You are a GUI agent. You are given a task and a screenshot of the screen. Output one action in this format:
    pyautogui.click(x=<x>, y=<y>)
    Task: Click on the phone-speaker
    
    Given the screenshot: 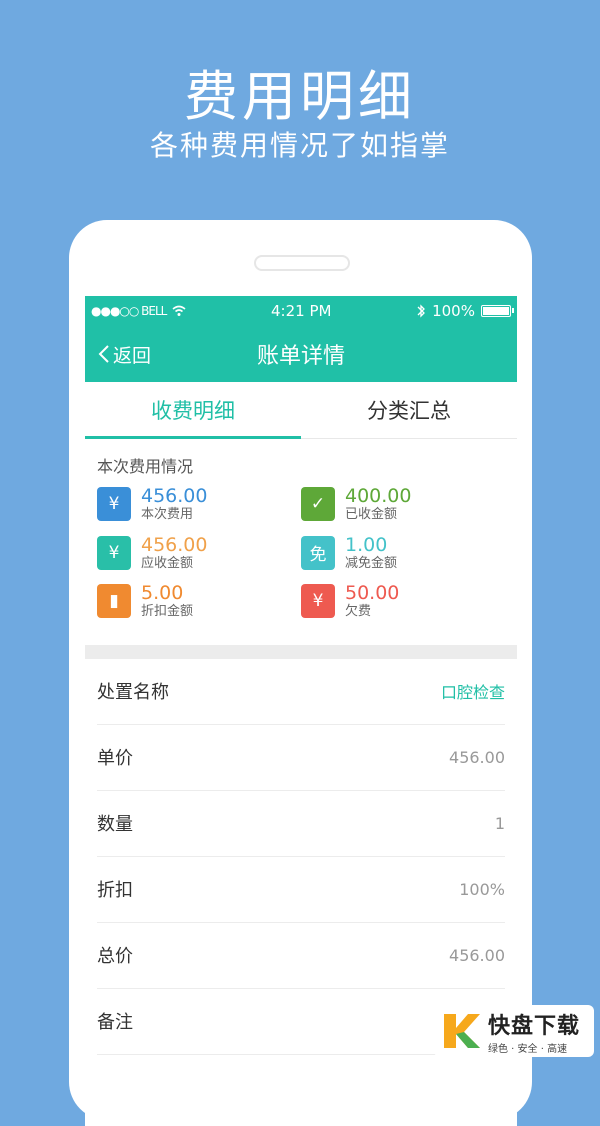 What is the action you would take?
    pyautogui.click(x=302, y=263)
    